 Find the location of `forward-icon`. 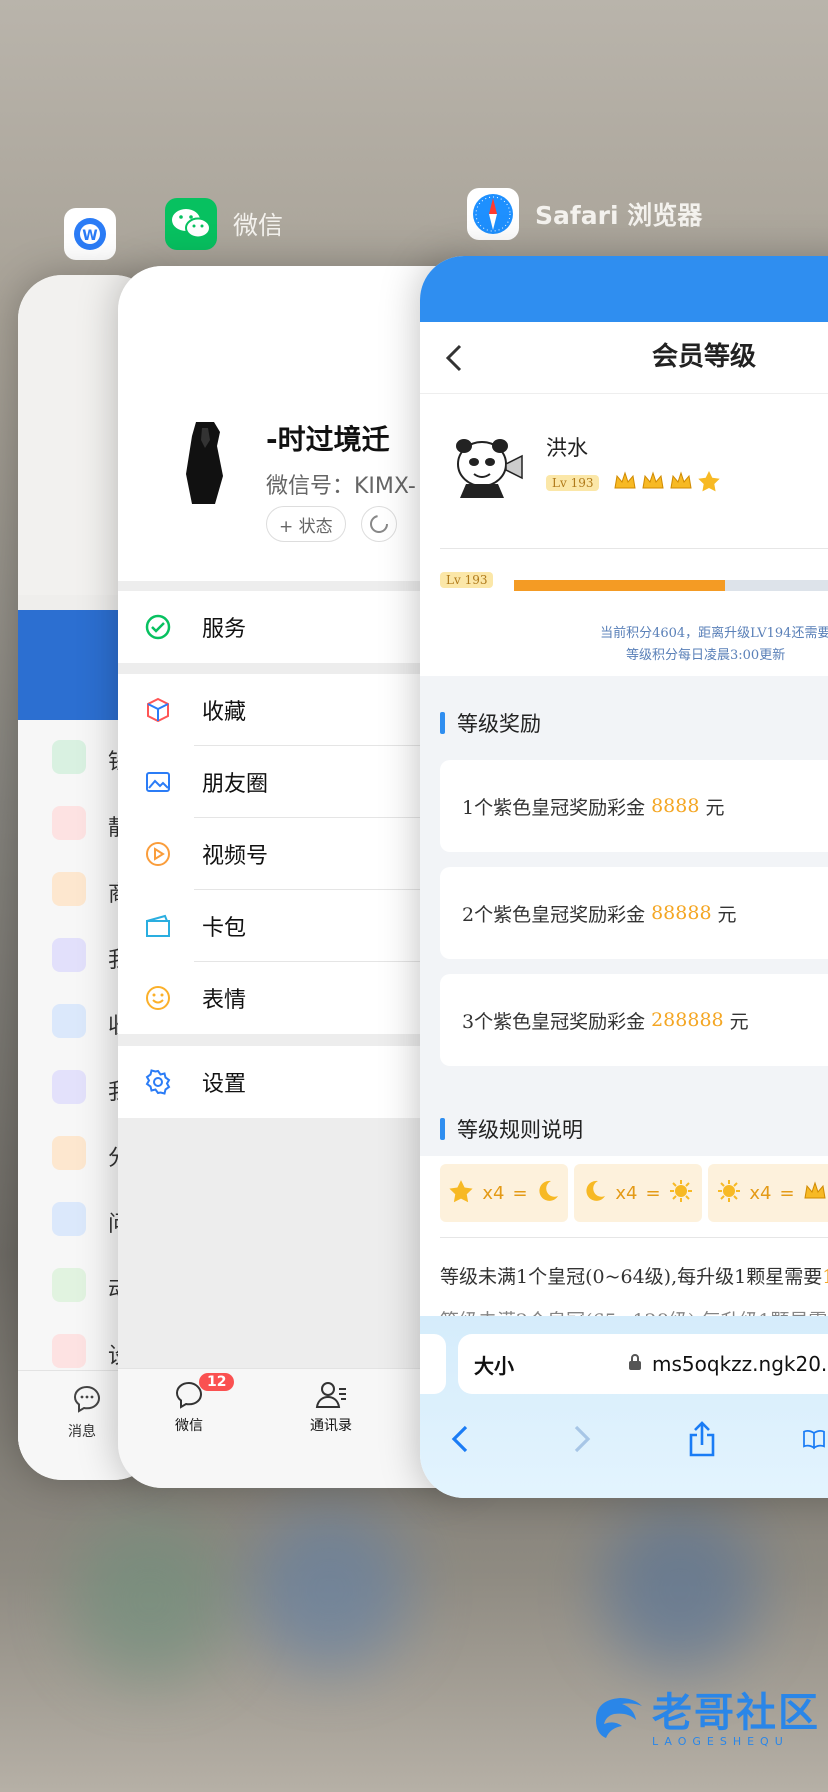

forward-icon is located at coordinates (582, 1439).